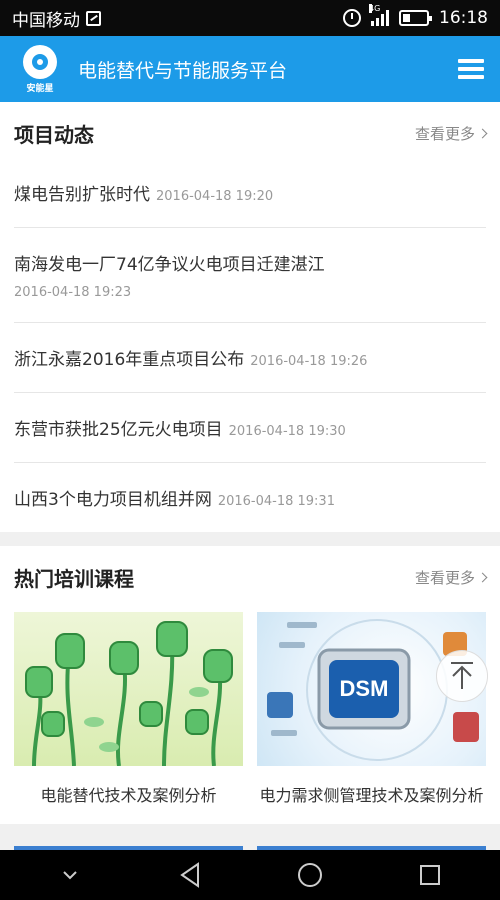 Image resolution: width=500 pixels, height=900 pixels. I want to click on dsm-badge-text: DSM, so click(364, 688).